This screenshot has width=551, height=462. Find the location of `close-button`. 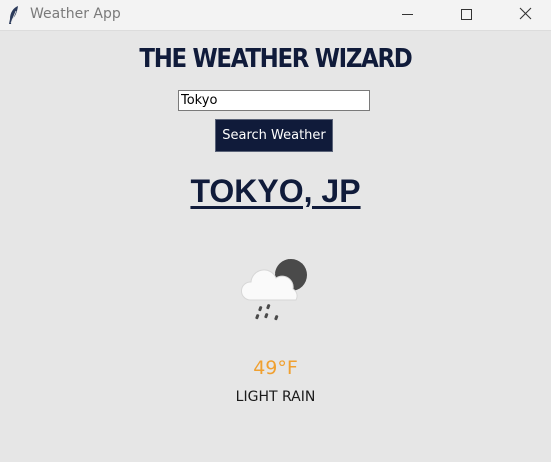

close-button is located at coordinates (525, 15).